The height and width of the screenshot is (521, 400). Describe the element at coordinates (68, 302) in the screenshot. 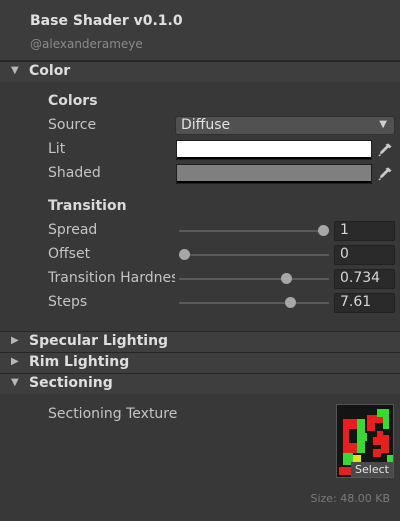

I see `steps-label: Steps` at that location.